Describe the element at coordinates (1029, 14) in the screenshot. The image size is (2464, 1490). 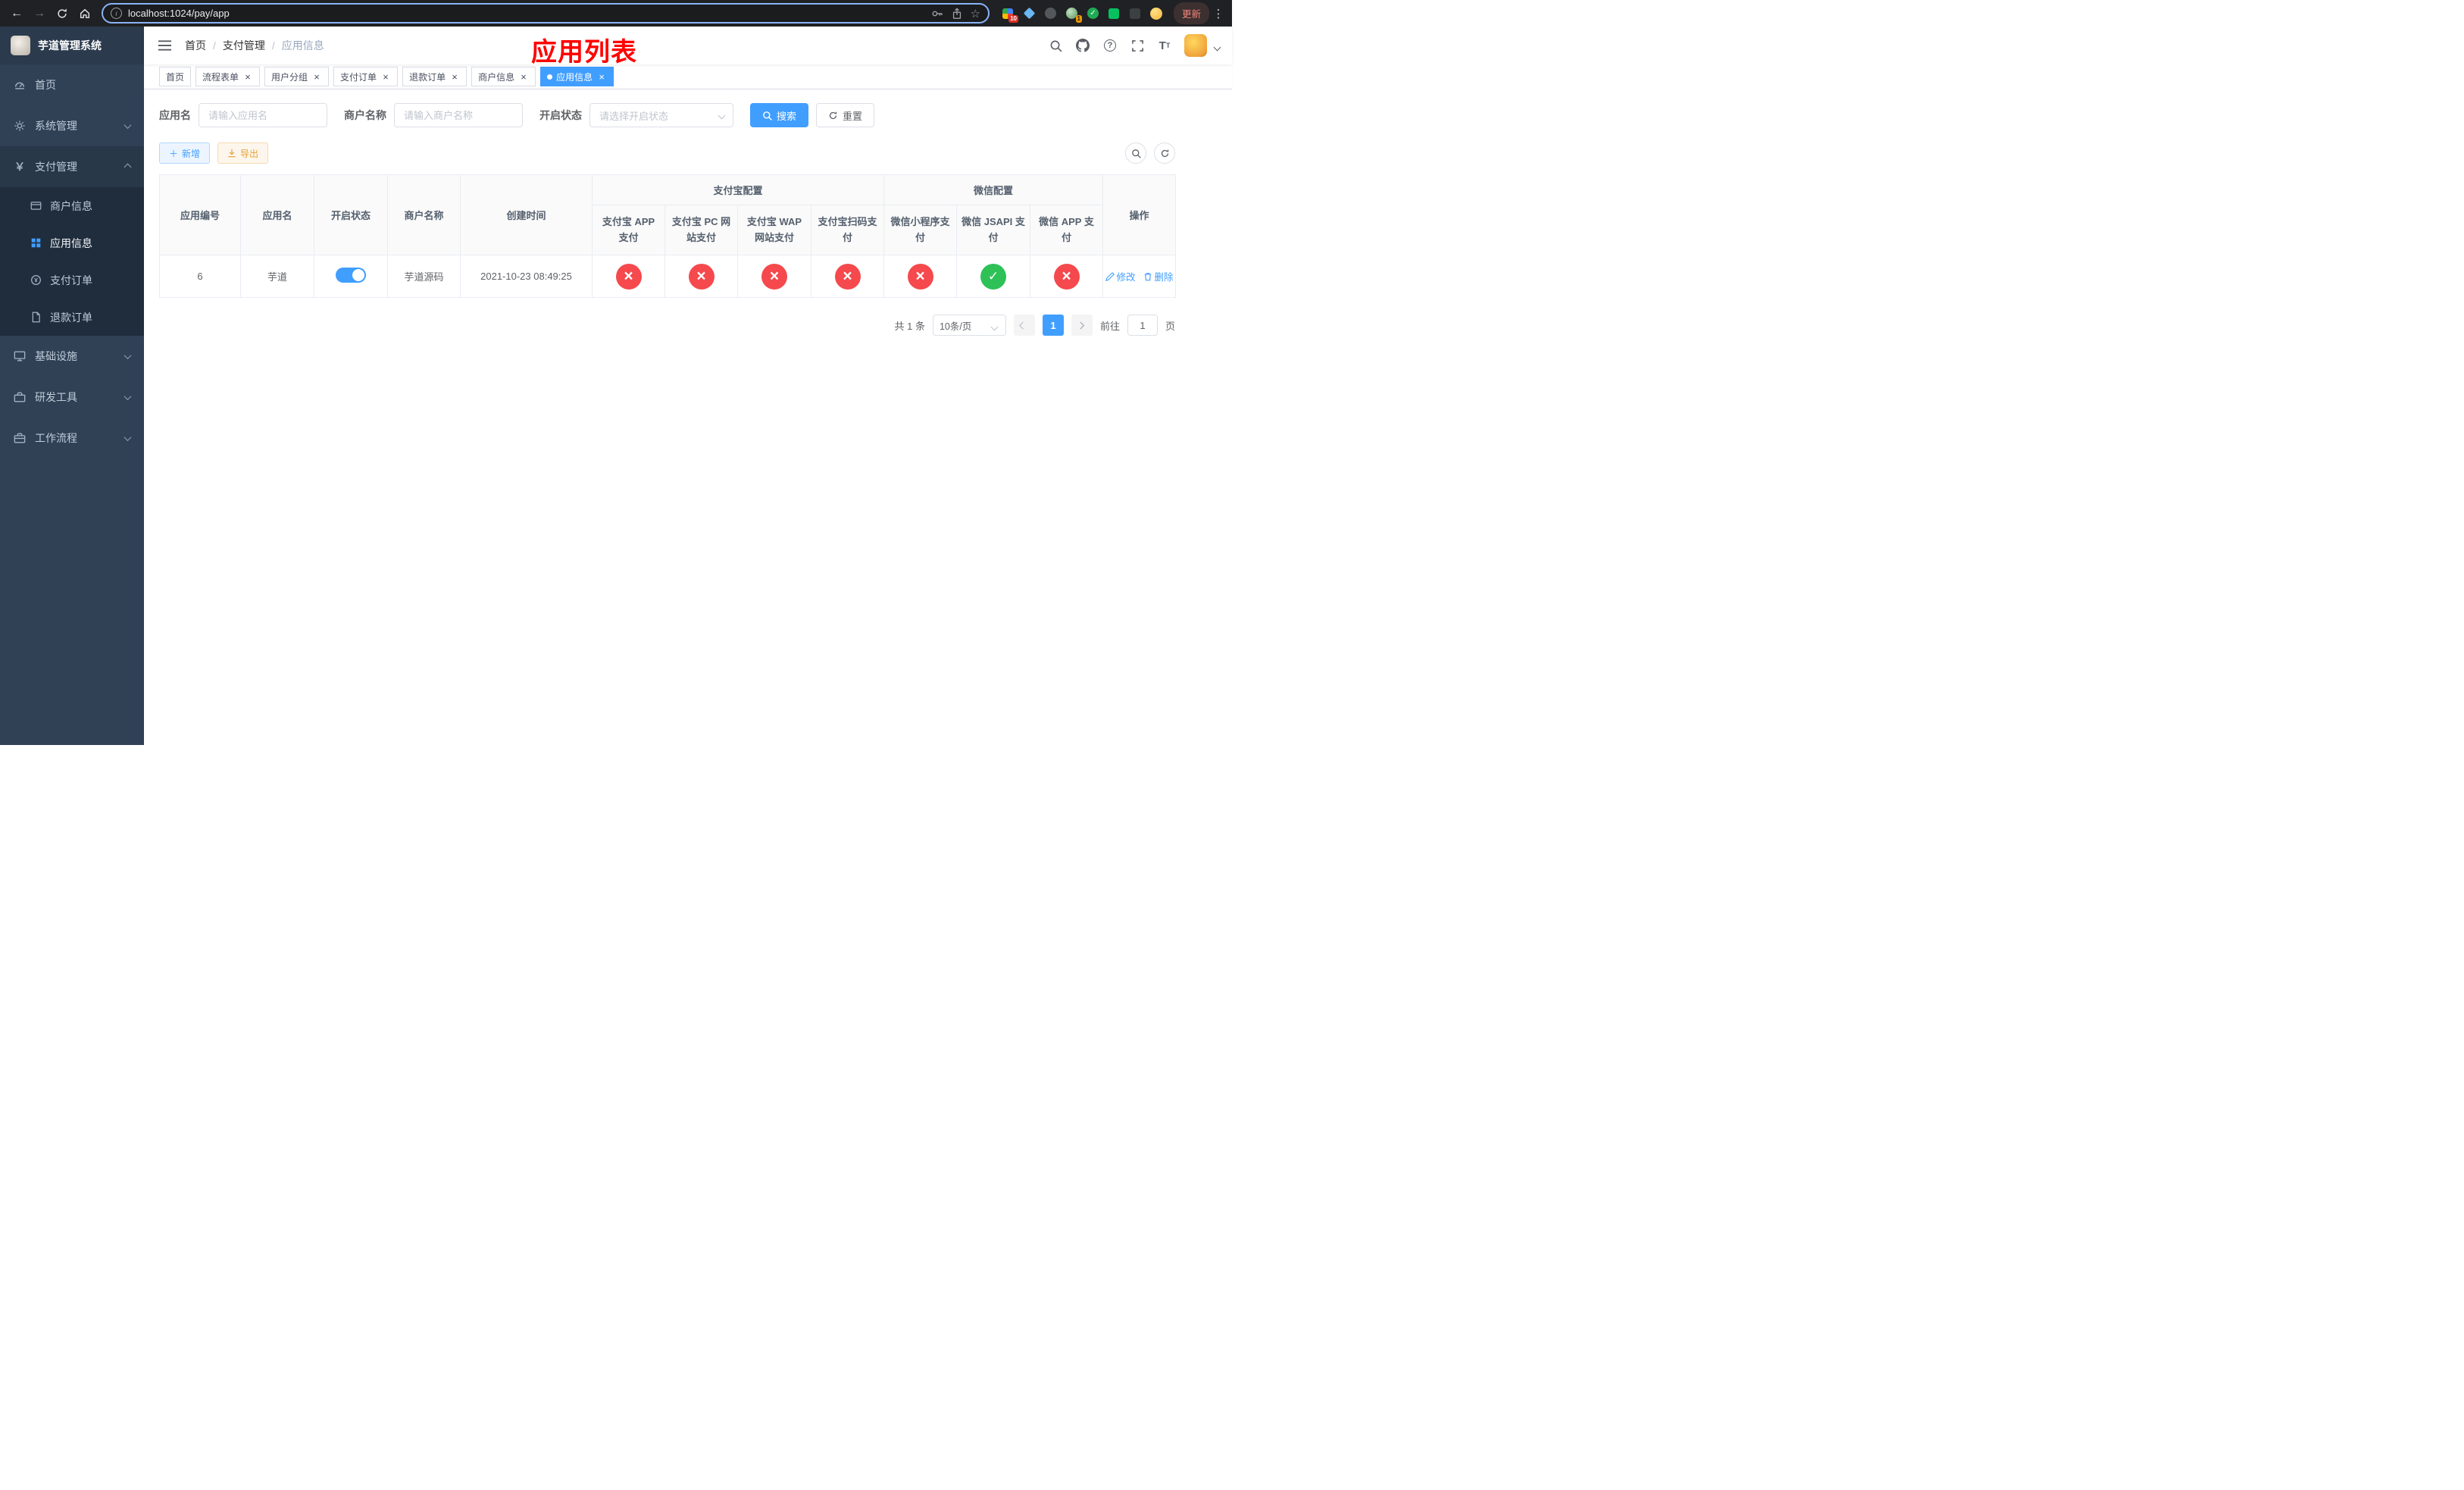
I see `extension-gem-icon` at that location.